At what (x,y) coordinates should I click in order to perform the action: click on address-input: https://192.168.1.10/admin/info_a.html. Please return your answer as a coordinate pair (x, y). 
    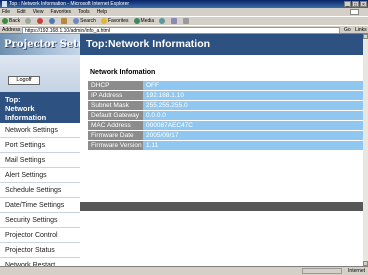
    Looking at the image, I should click on (181, 30).